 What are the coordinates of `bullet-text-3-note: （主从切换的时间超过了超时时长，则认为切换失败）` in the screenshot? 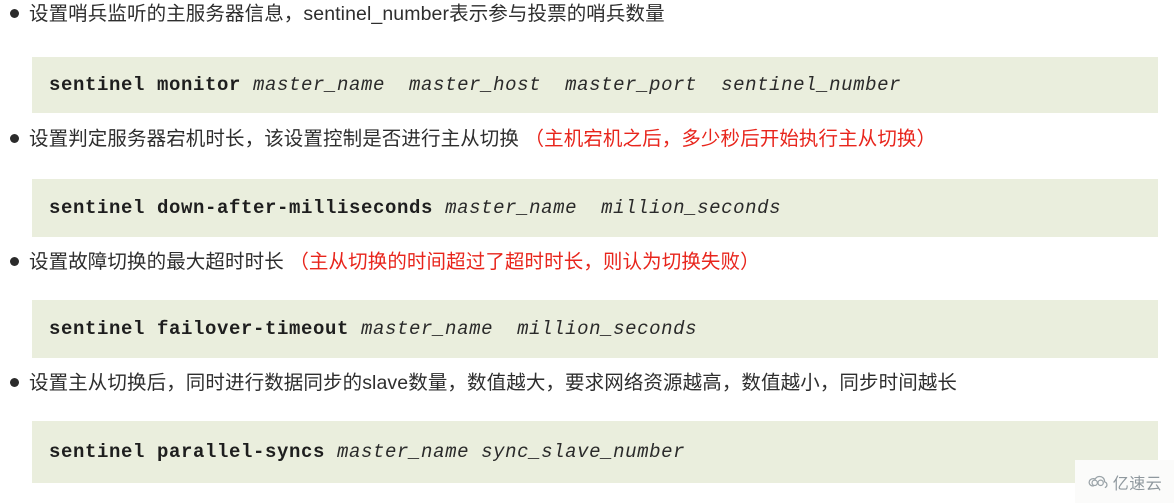 It's located at (524, 262).